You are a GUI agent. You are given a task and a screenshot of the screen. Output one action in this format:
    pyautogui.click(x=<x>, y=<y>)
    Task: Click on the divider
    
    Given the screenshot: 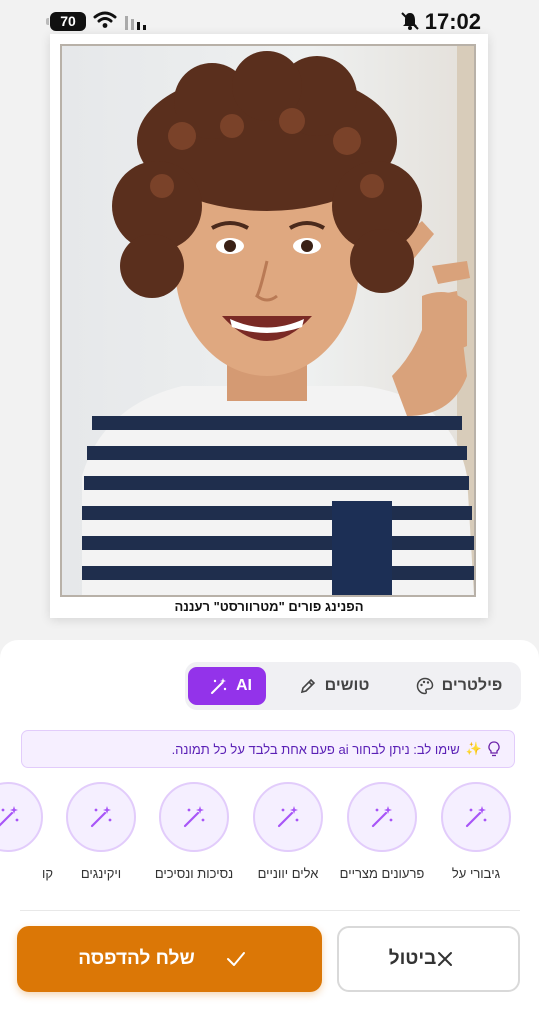 What is the action you would take?
    pyautogui.click(x=270, y=910)
    